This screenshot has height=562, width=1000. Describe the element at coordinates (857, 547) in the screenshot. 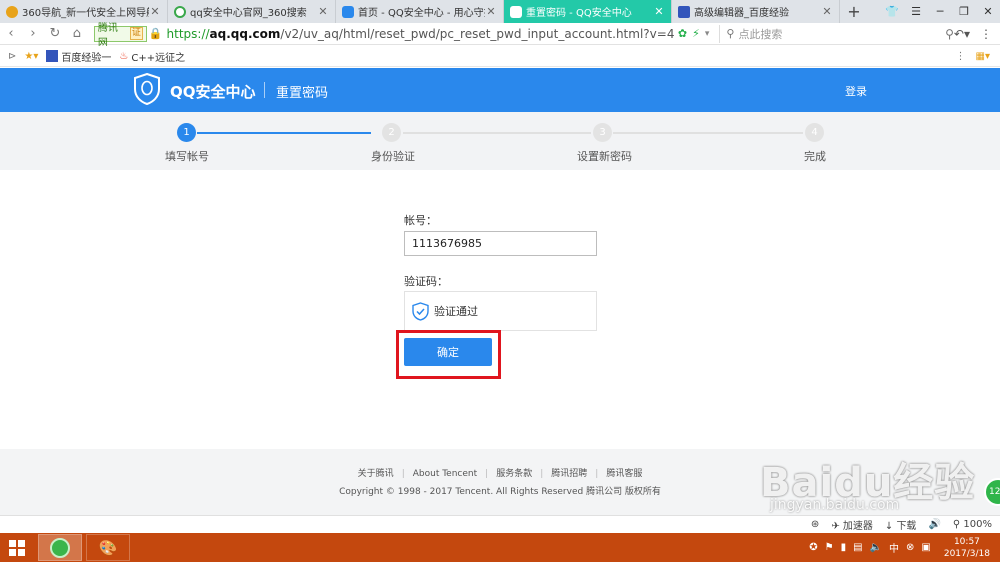

I see `network-tray-icon: ▤` at that location.